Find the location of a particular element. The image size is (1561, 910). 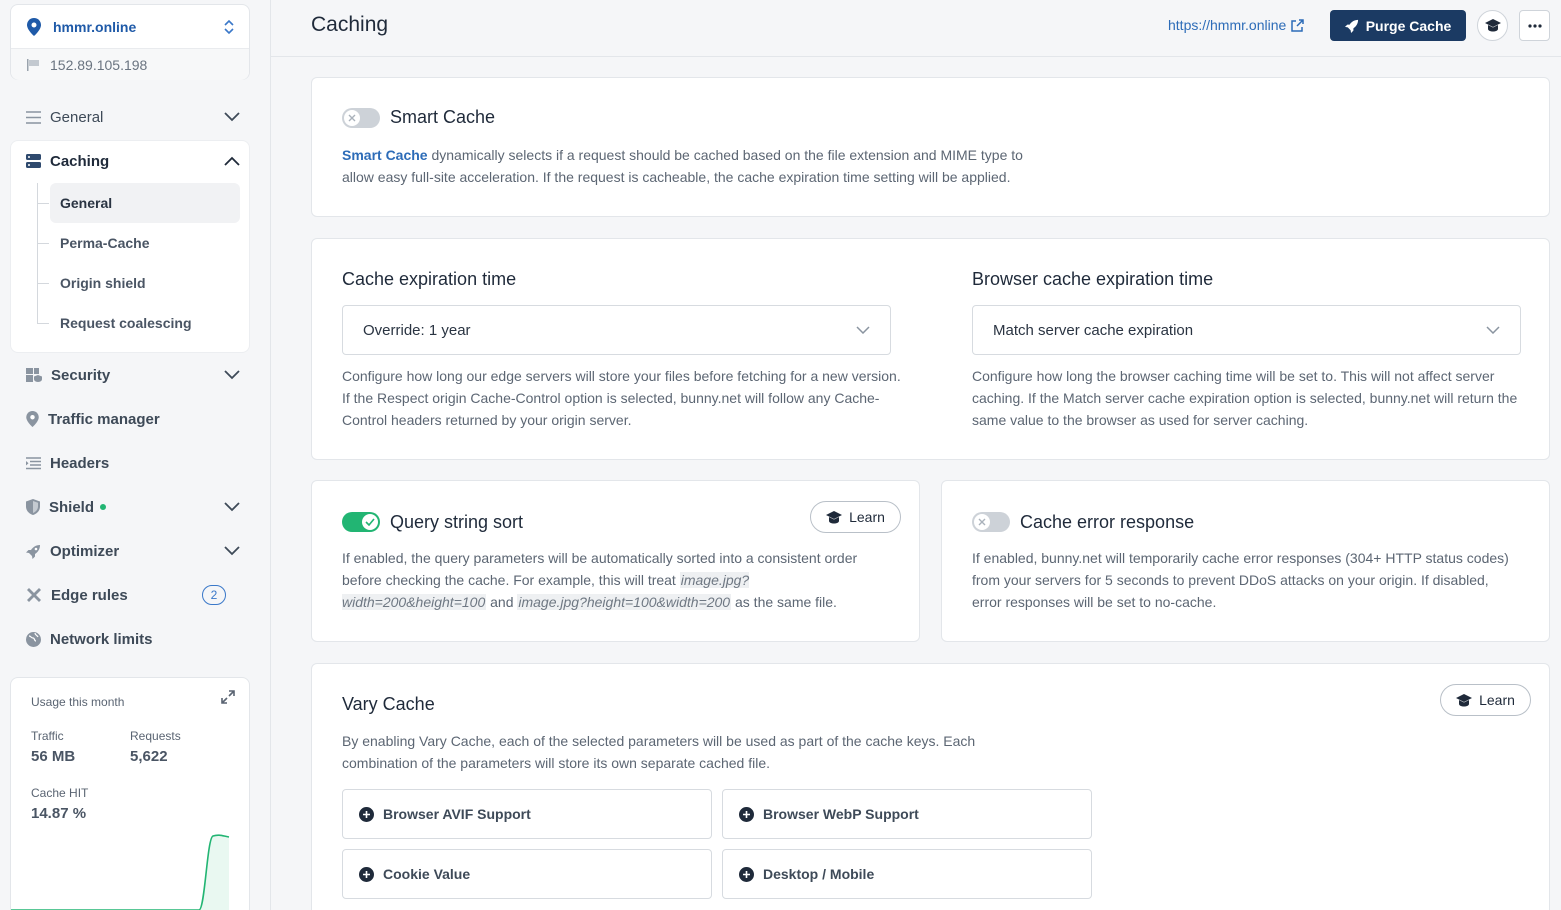

sidebar-item-security: Security is located at coordinates (133, 375).